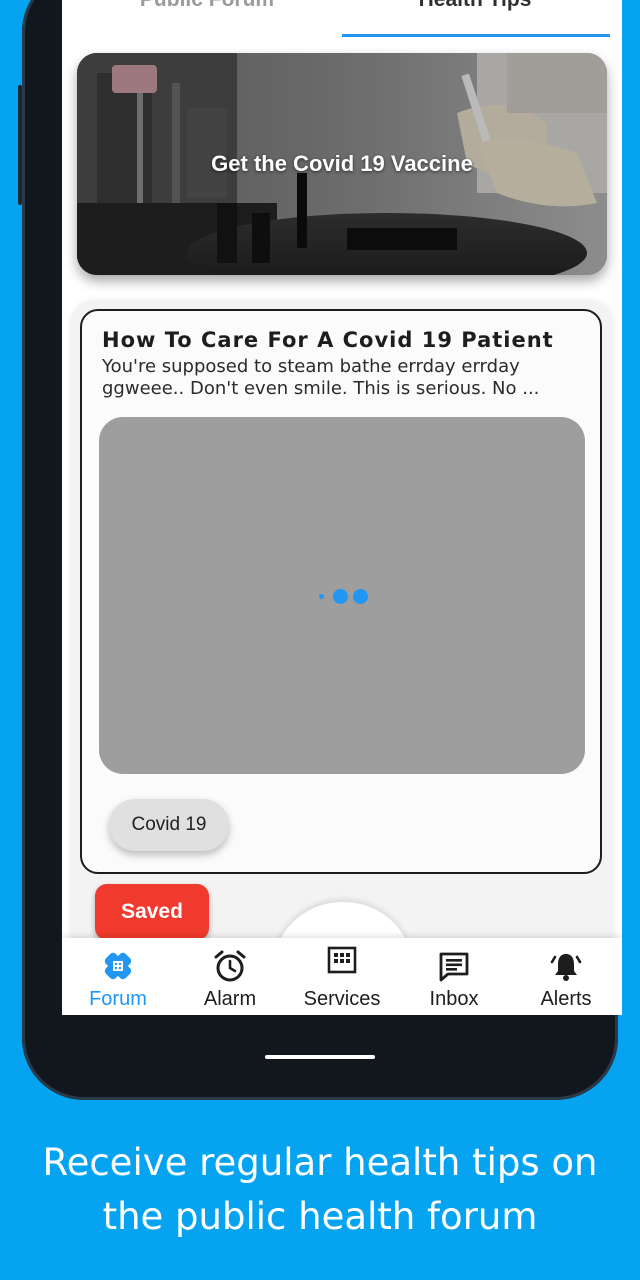 Image resolution: width=640 pixels, height=1280 pixels. Describe the element at coordinates (342, 960) in the screenshot. I see `grid-icon` at that location.